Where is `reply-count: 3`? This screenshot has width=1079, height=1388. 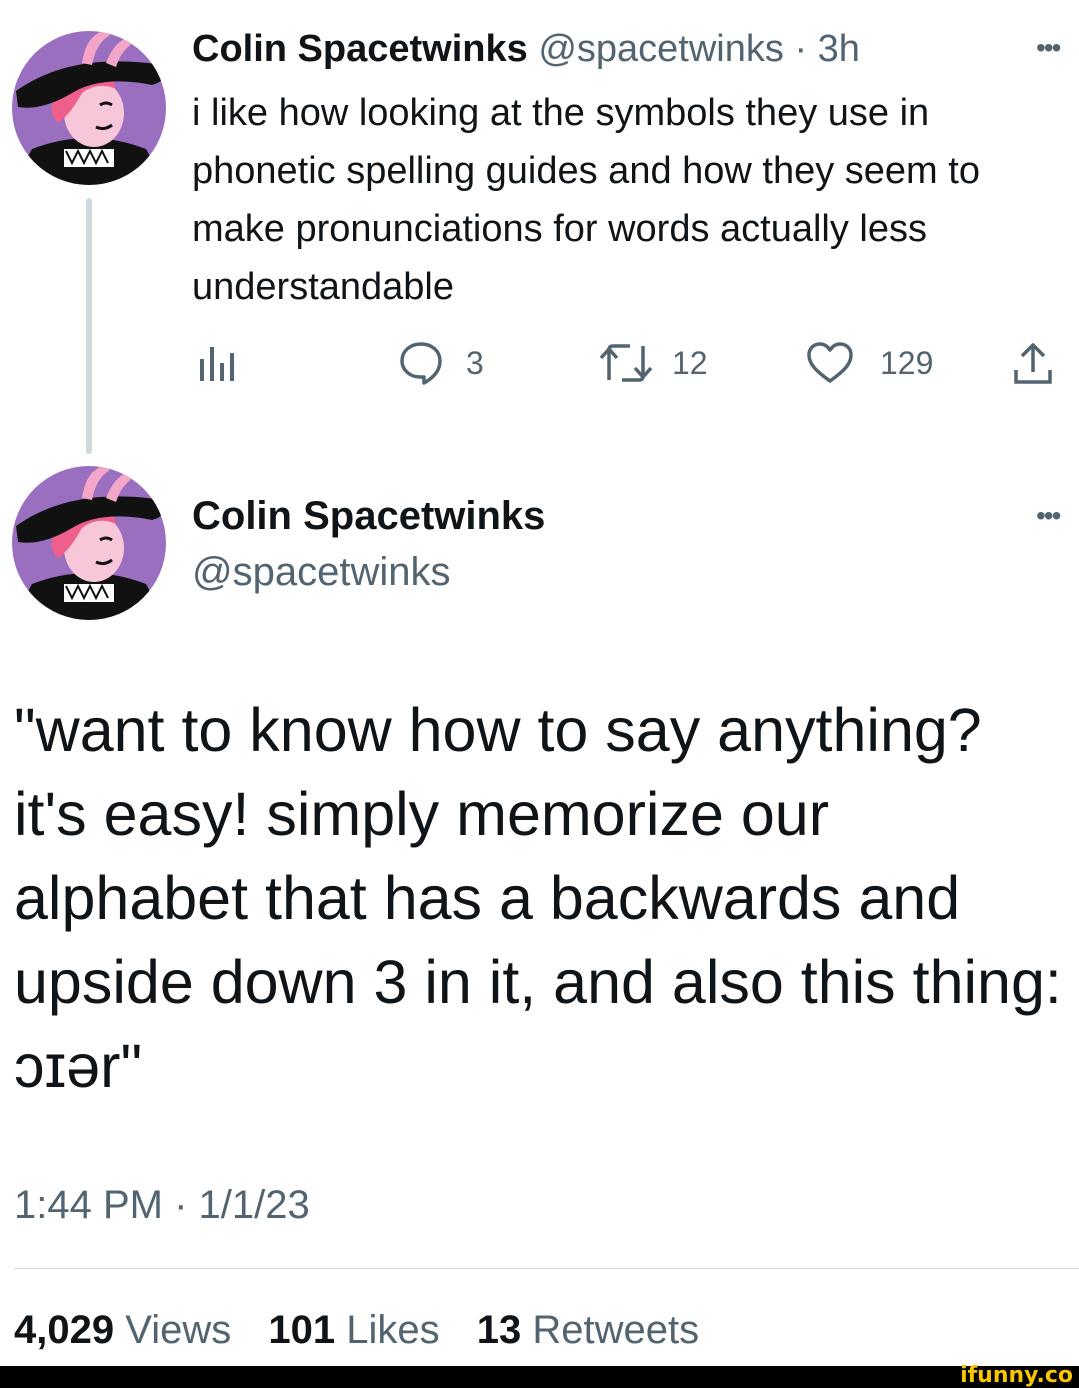
reply-count: 3 is located at coordinates (475, 362).